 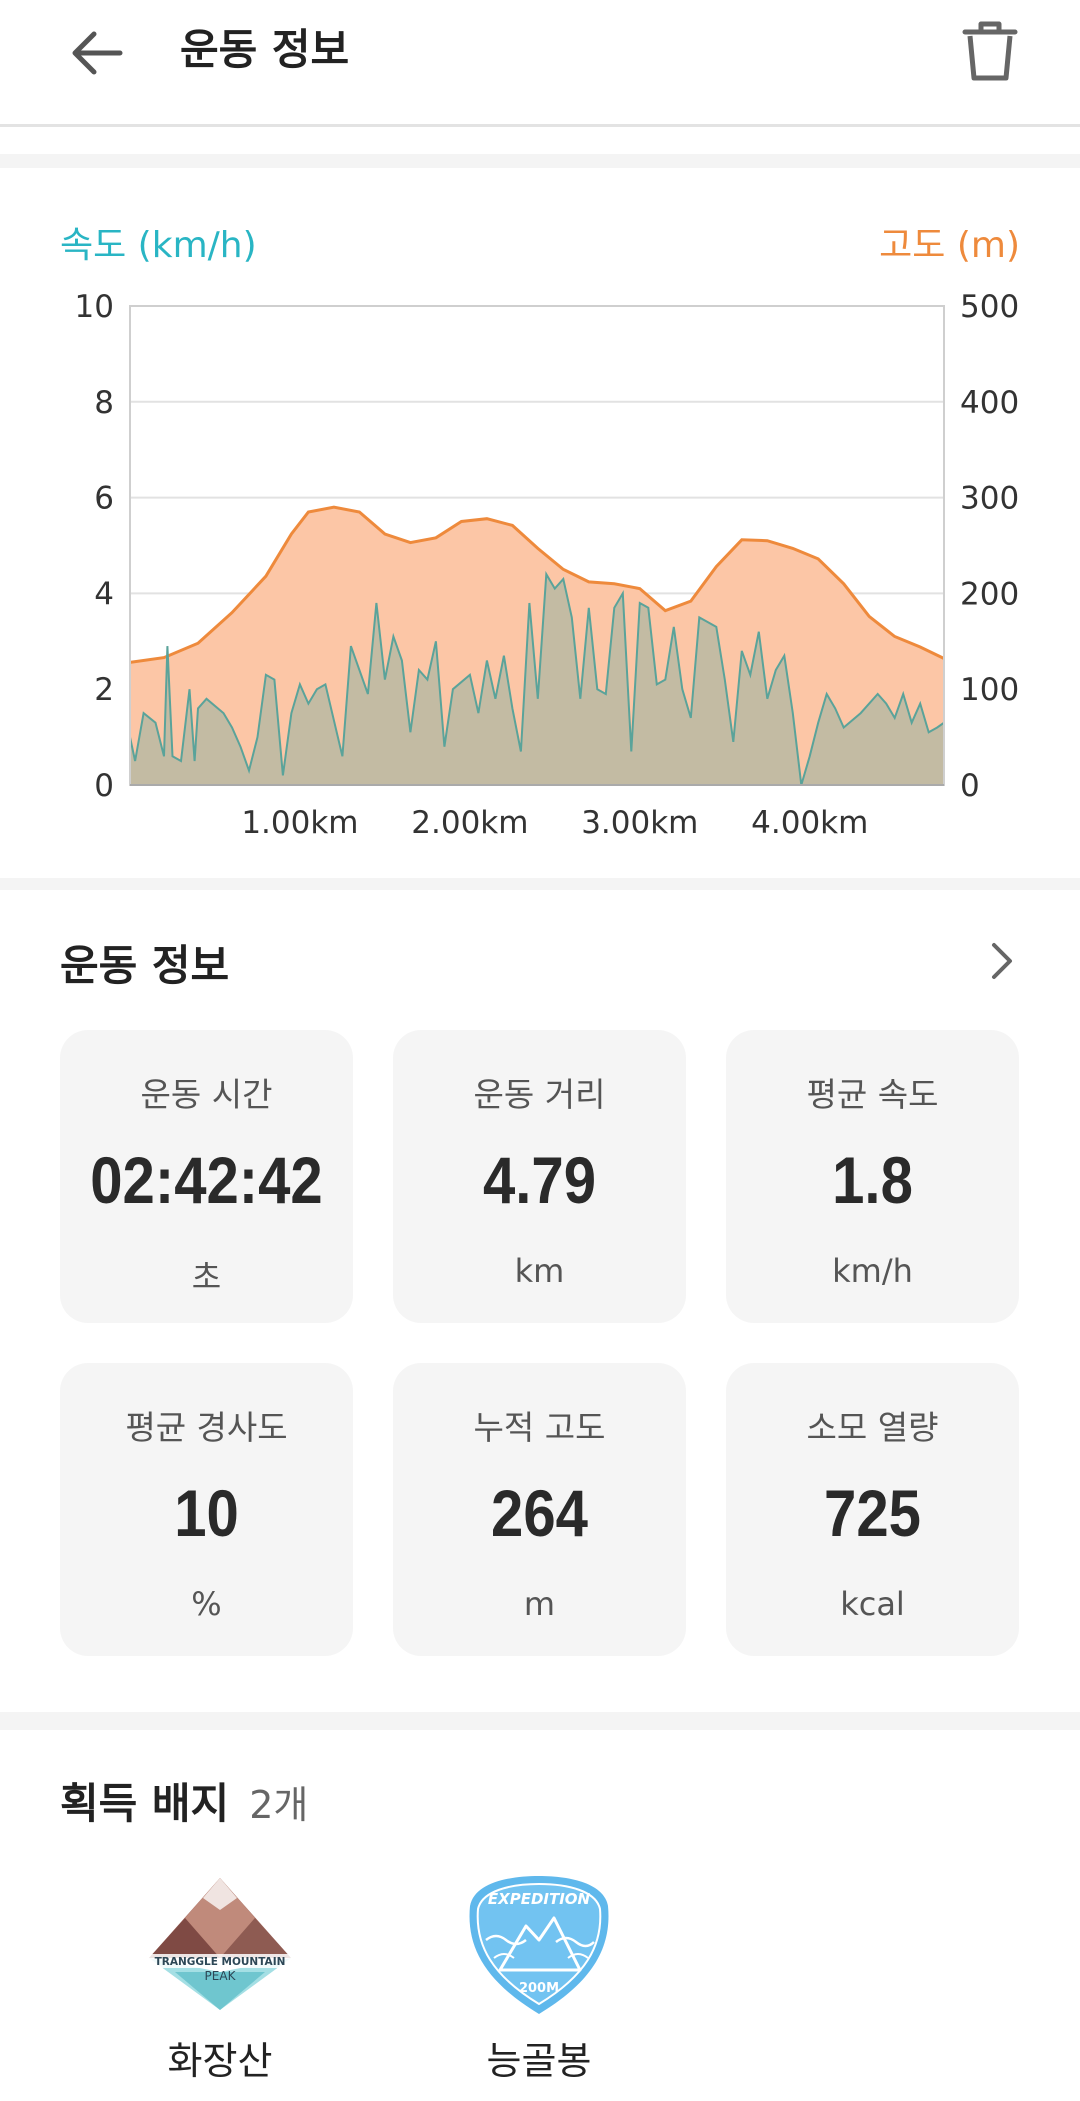 I want to click on stat-label: 평균 속도, so click(x=872, y=1094).